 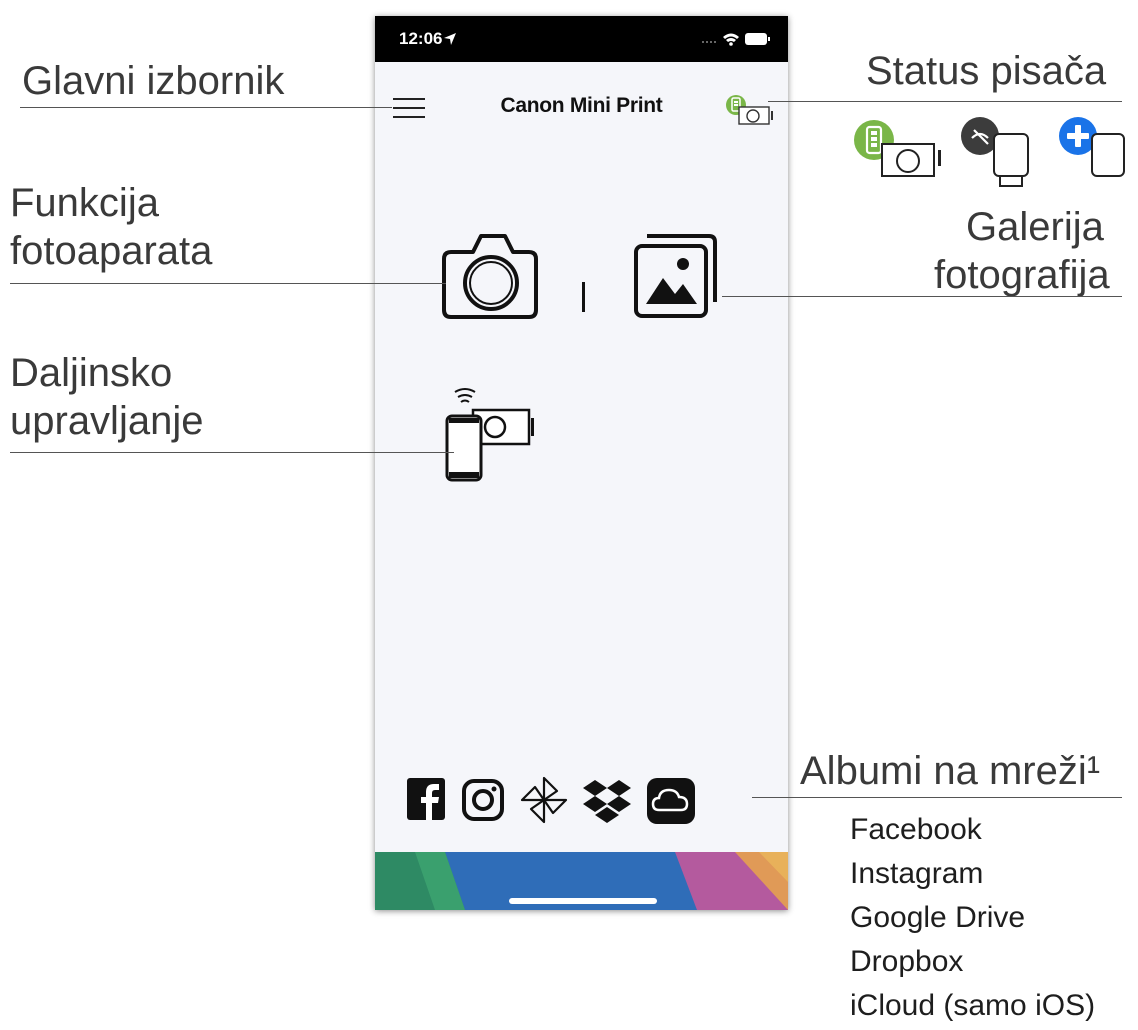 What do you see at coordinates (491, 435) in the screenshot?
I see `remote-camera-icon` at bounding box center [491, 435].